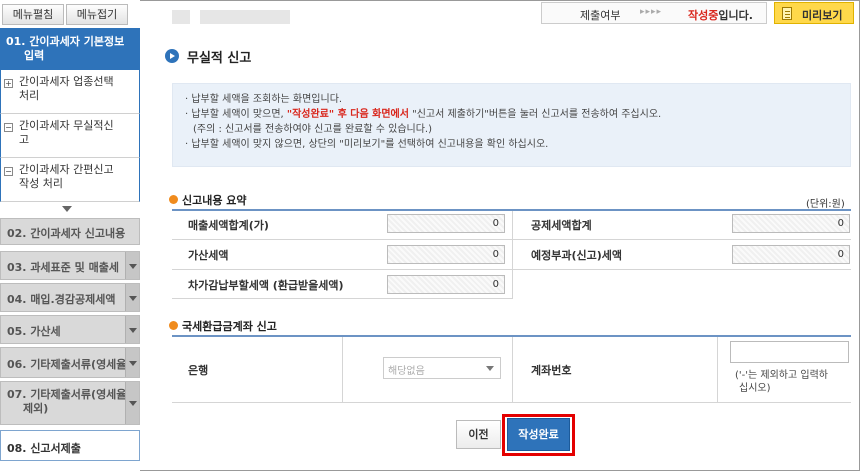 The height and width of the screenshot is (471, 860). What do you see at coordinates (70, 136) in the screenshot?
I see `sidebar-subitem-no-record: − 간이과세자 무실적신 고` at bounding box center [70, 136].